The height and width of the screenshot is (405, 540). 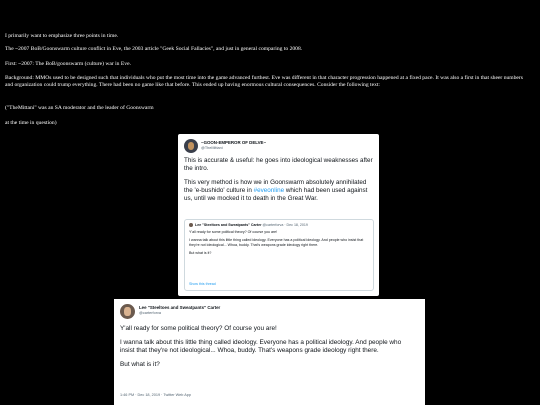 What do you see at coordinates (285, 225) in the screenshot?
I see `quoted-author-handle: @carterforva · Dec 18, 2019` at bounding box center [285, 225].